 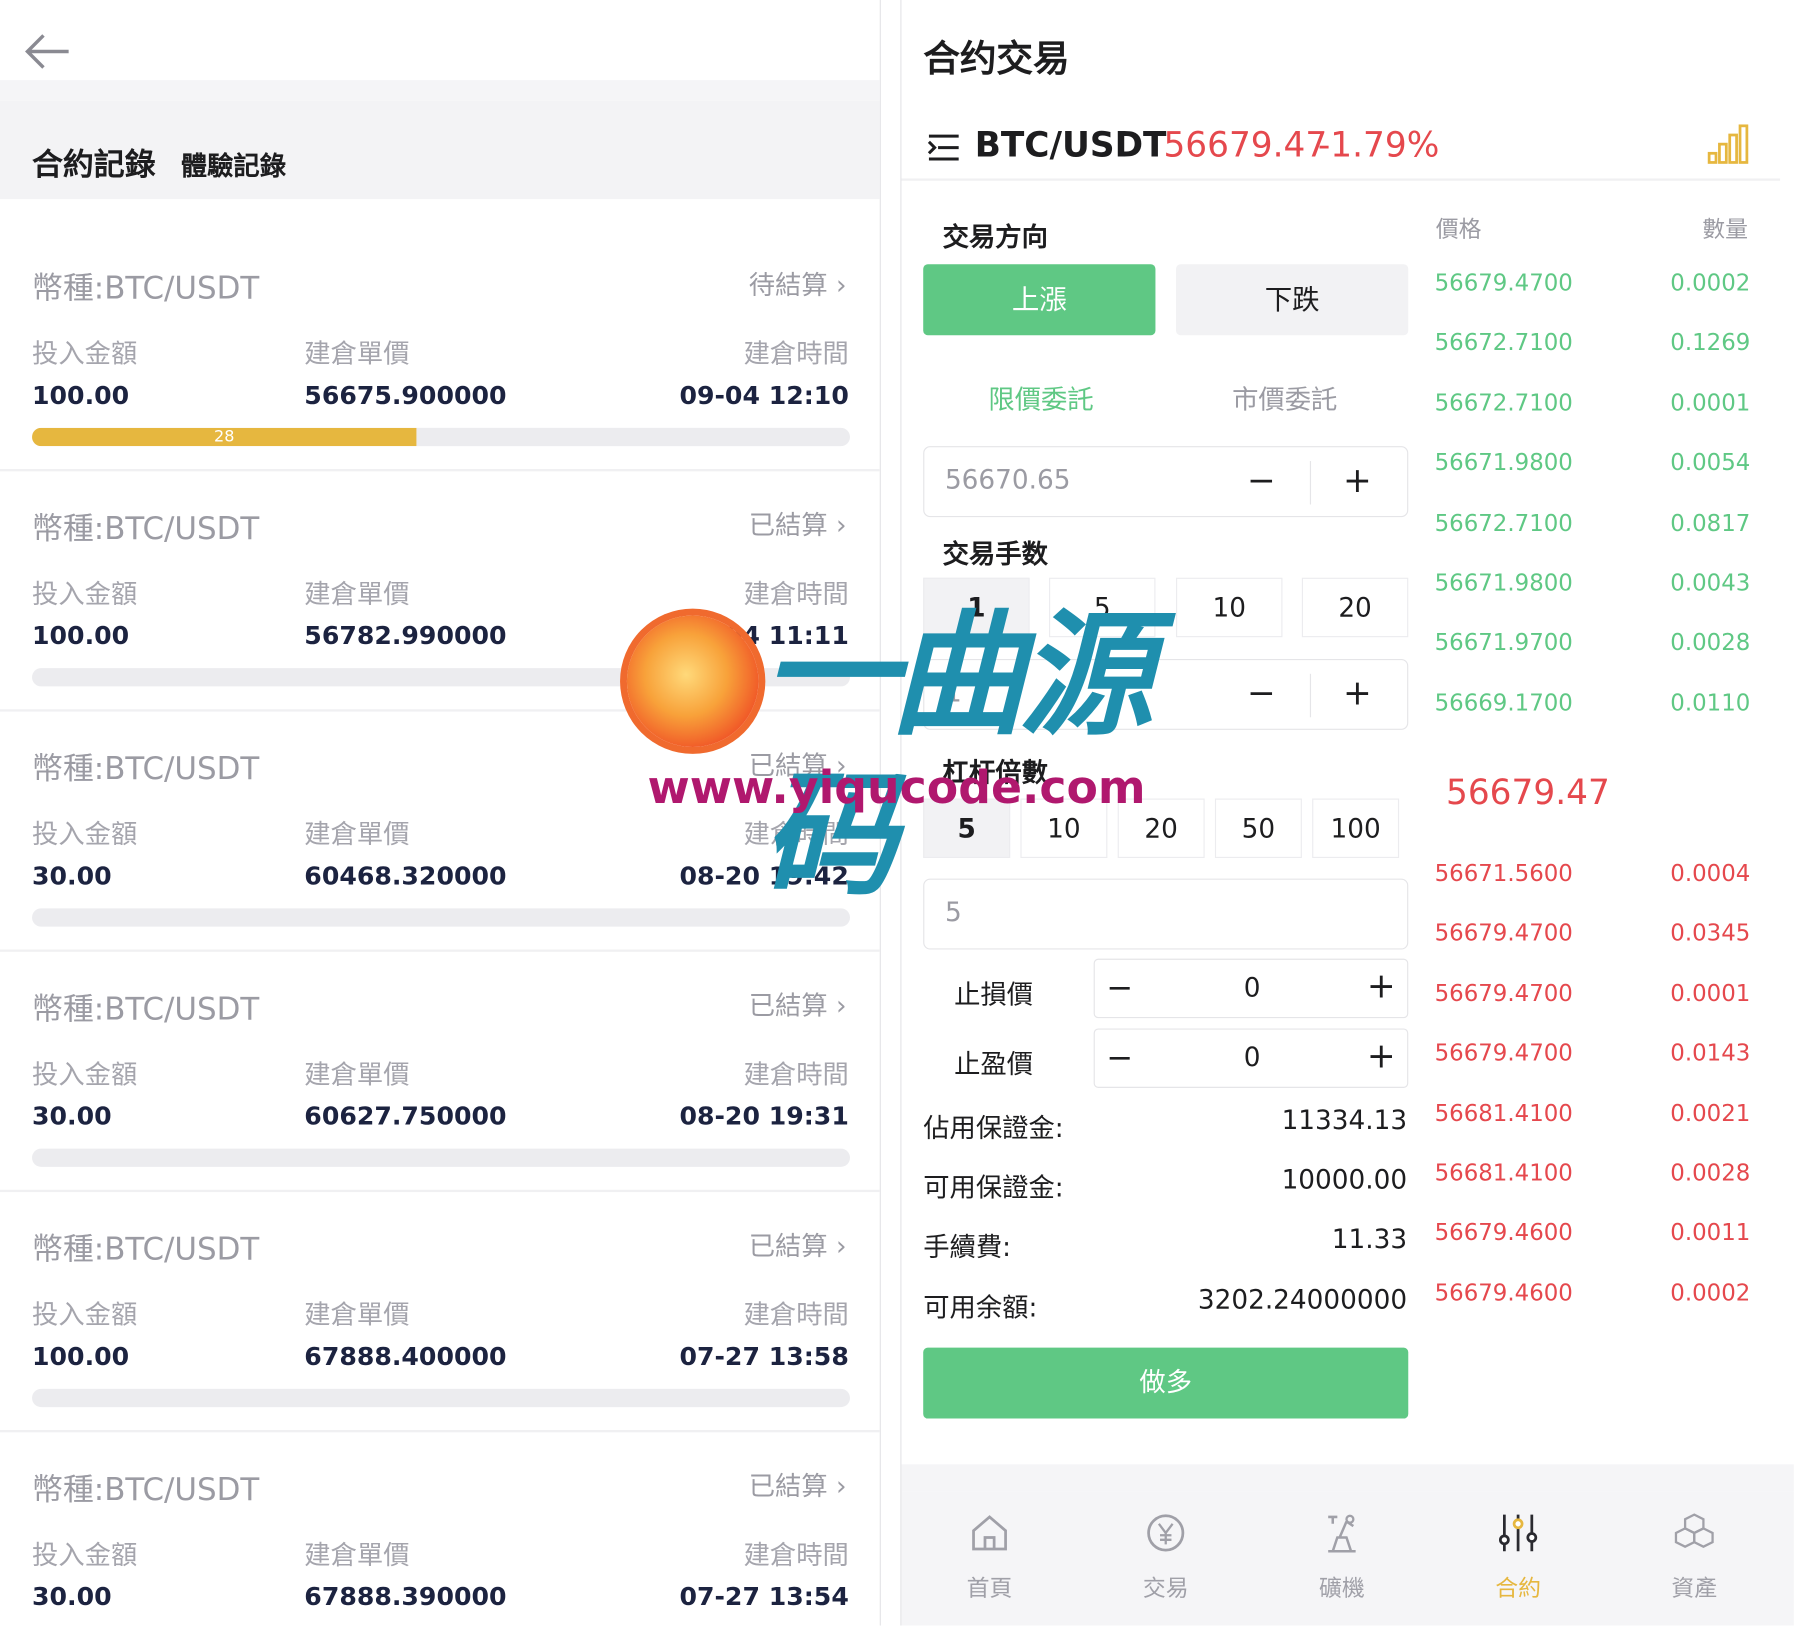 What do you see at coordinates (1710, 933) in the screenshot?
I see `orderbook-qty: 0.0345` at bounding box center [1710, 933].